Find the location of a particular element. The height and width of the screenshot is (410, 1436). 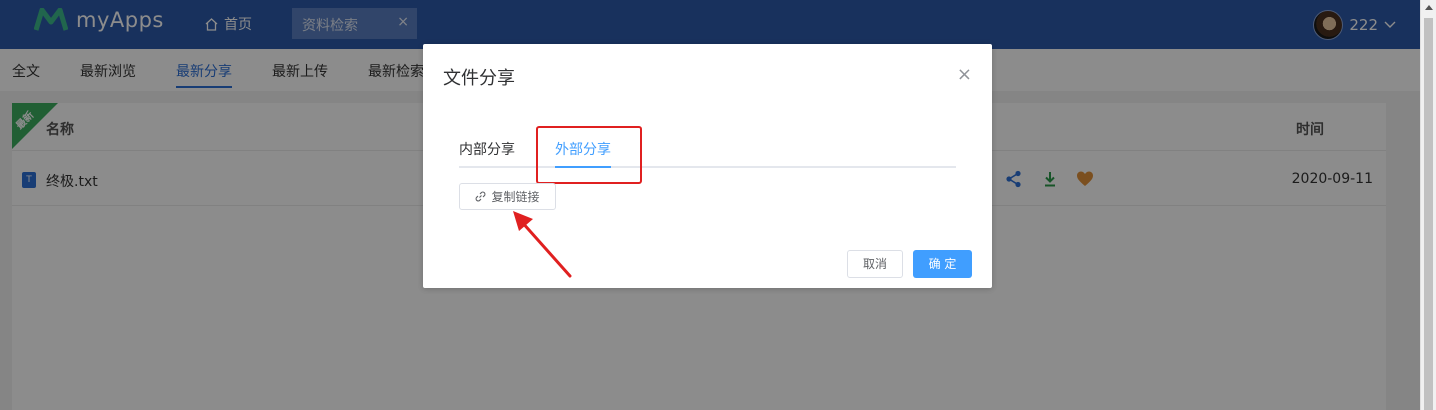

confirm-button: 确 定 is located at coordinates (942, 264).